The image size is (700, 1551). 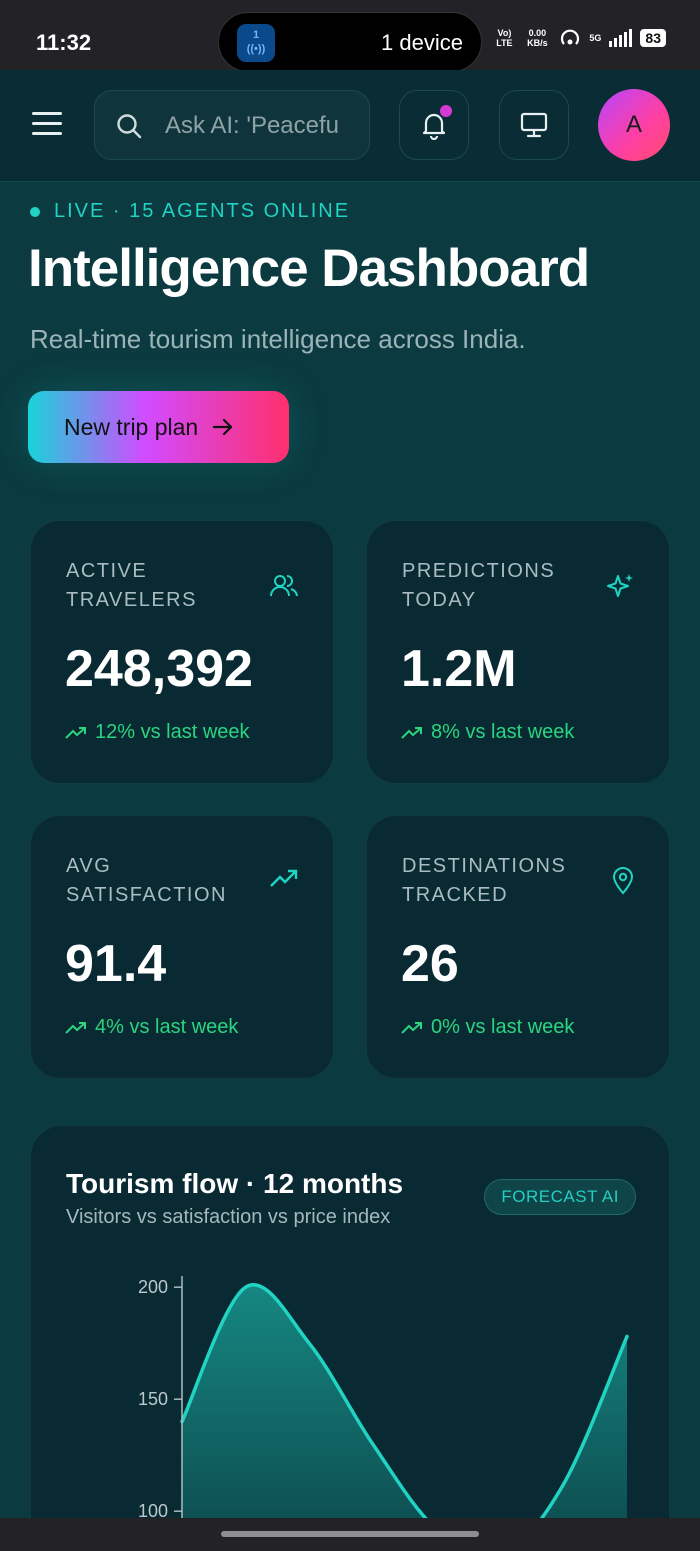 I want to click on stat-trend-text: 4% vs last week, so click(x=167, y=1027).